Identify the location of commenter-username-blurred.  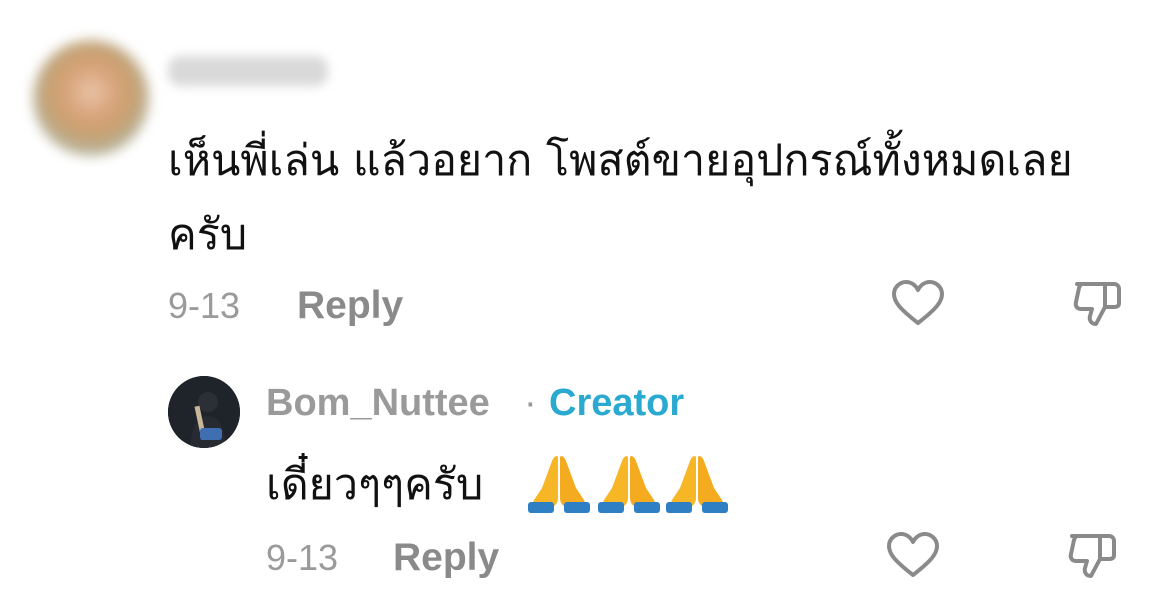
(248, 71).